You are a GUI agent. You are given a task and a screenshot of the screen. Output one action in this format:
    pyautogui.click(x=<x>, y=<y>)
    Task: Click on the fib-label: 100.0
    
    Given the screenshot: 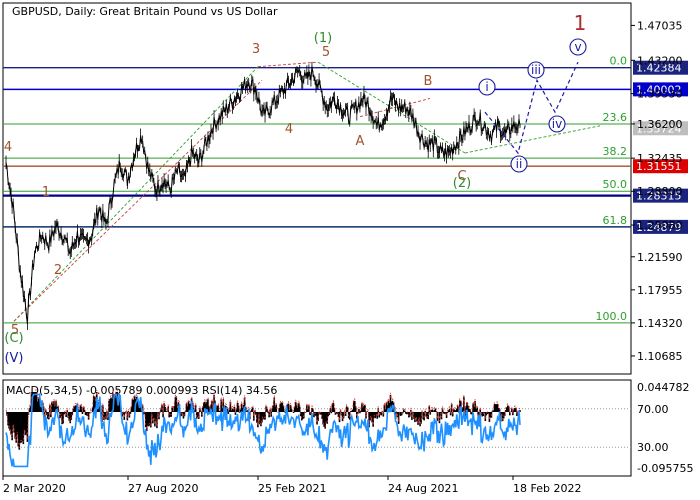 What is the action you would take?
    pyautogui.click(x=612, y=316)
    